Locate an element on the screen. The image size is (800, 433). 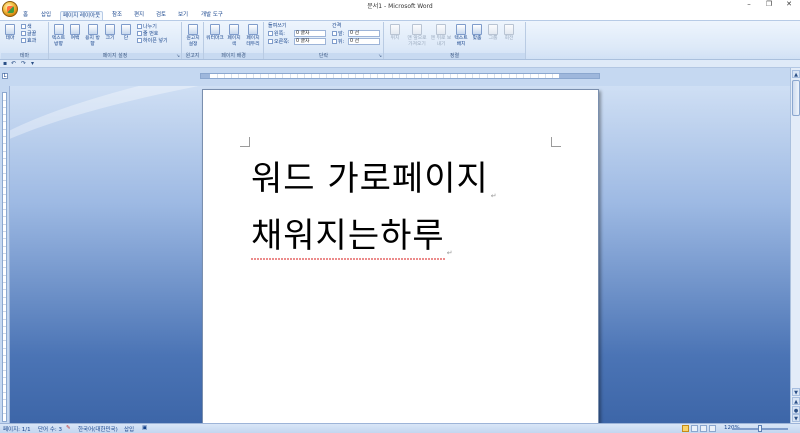
tab-page-layout: 페이지 레이아웃 is located at coordinates (82, 15).